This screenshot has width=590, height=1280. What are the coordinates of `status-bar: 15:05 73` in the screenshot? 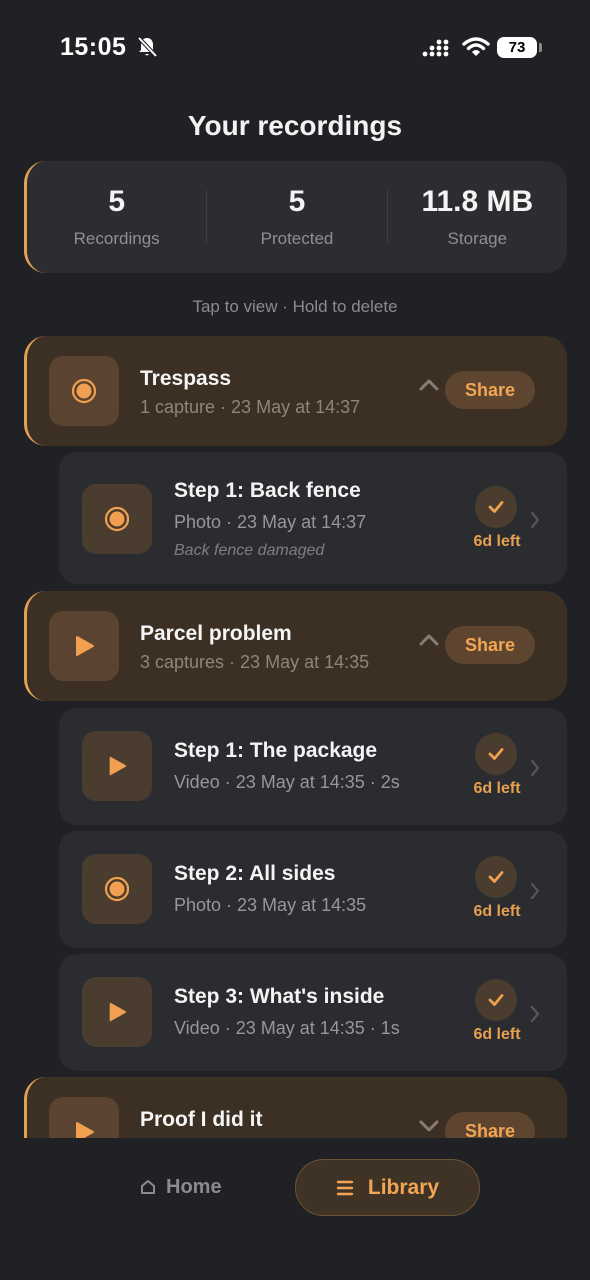 It's located at (295, 48).